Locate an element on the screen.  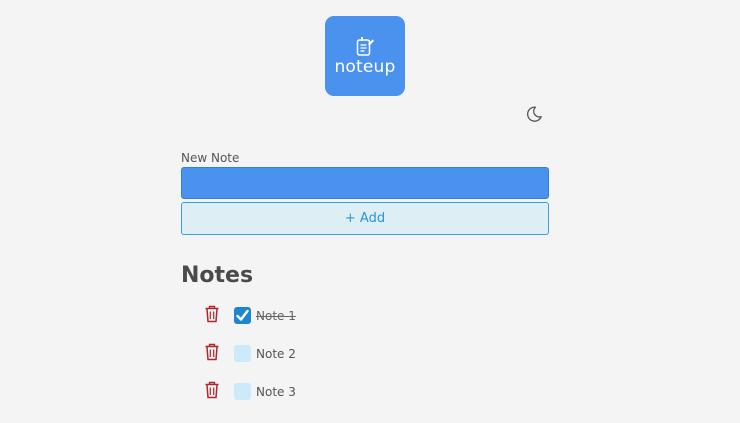
note-text: Note 3 is located at coordinates (276, 392).